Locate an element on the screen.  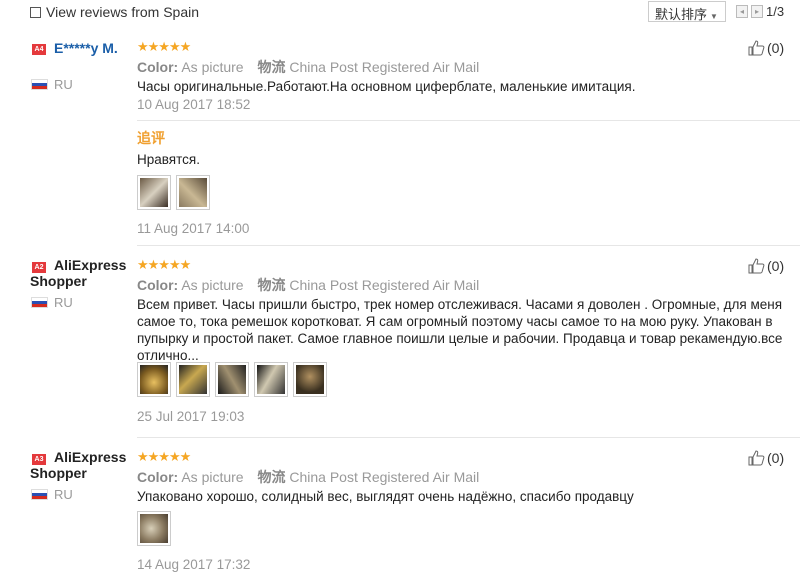
review-toolbar: View reviews from Spain 默认排序 ▼ ◂ ▸ 1/3 is located at coordinates (400, 13).